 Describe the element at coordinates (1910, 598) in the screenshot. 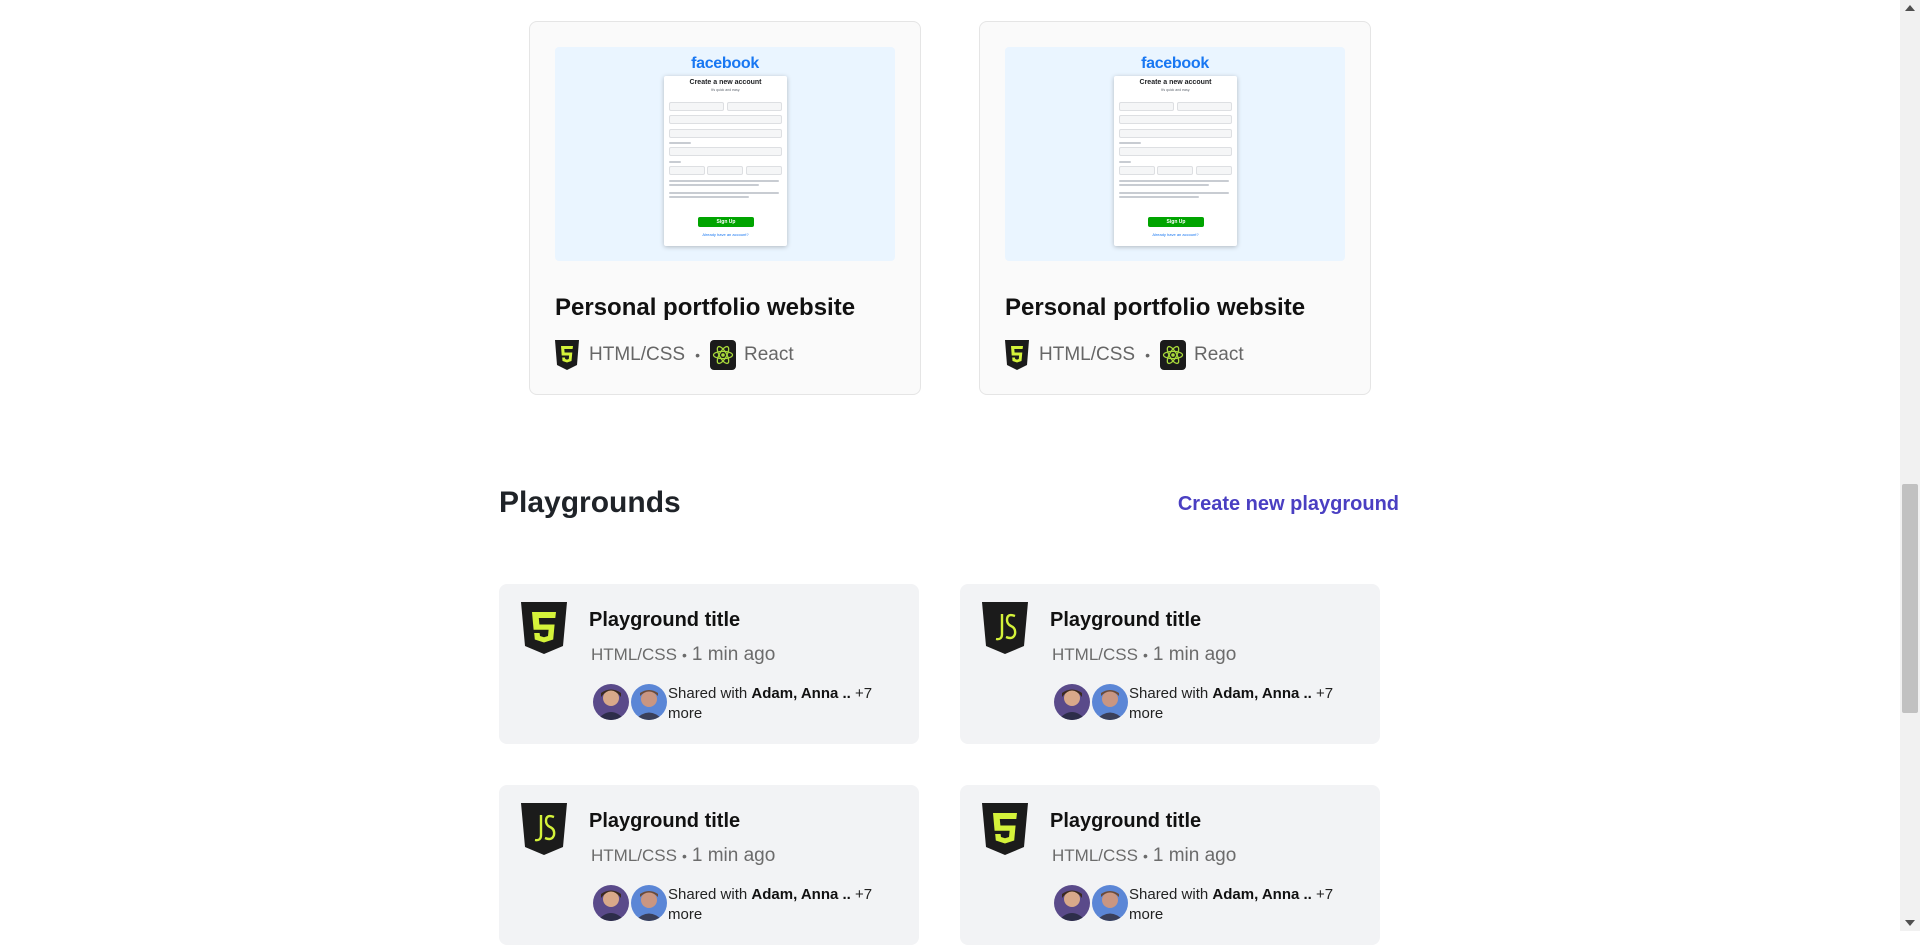

I see `scrollbar-thumb` at that location.